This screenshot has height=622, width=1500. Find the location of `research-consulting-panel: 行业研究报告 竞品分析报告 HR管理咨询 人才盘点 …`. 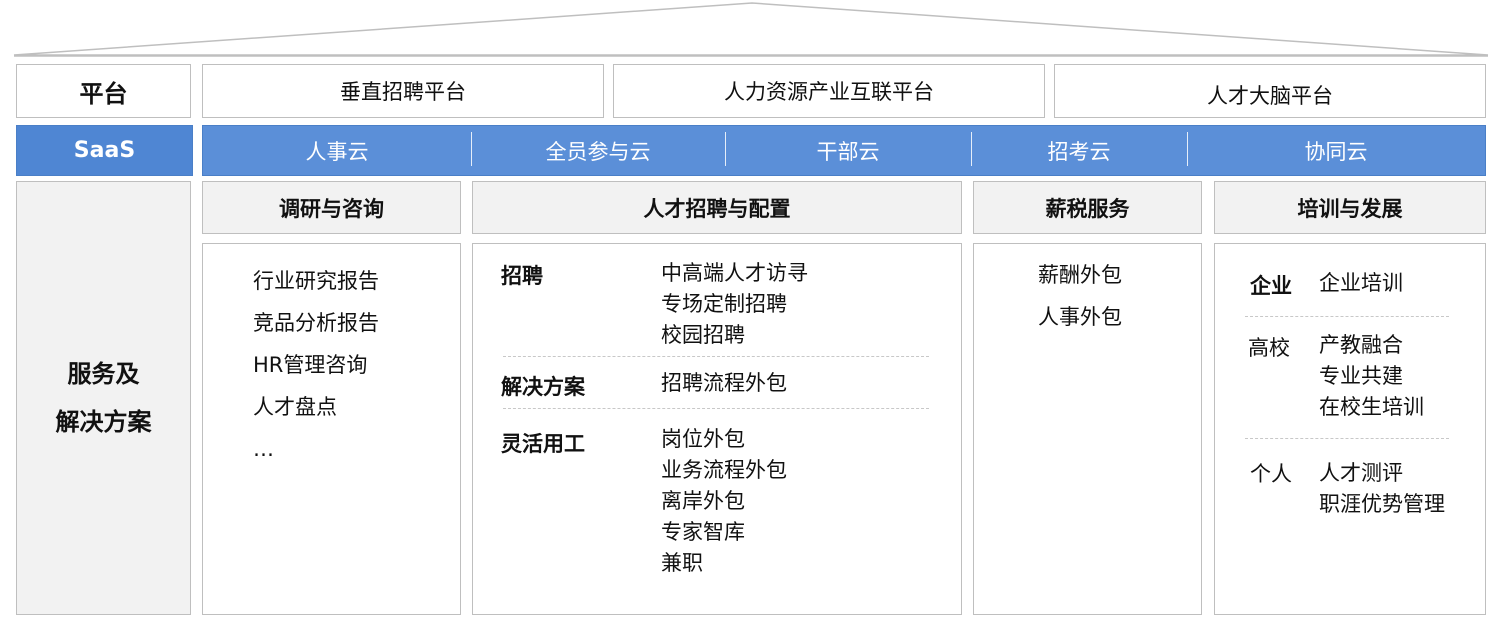

research-consulting-panel: 行业研究报告 竞品分析报告 HR管理咨询 人才盘点 … is located at coordinates (331, 429).